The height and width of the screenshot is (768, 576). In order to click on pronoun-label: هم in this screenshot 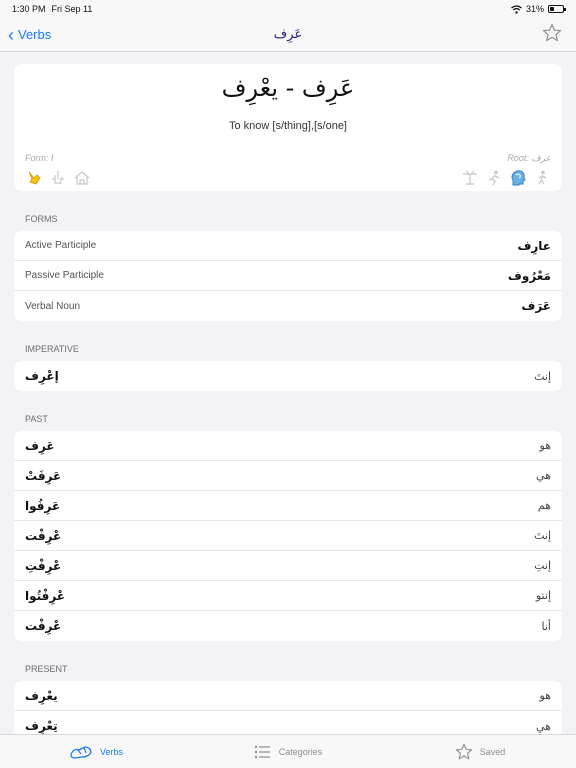, I will do `click(544, 505)`.